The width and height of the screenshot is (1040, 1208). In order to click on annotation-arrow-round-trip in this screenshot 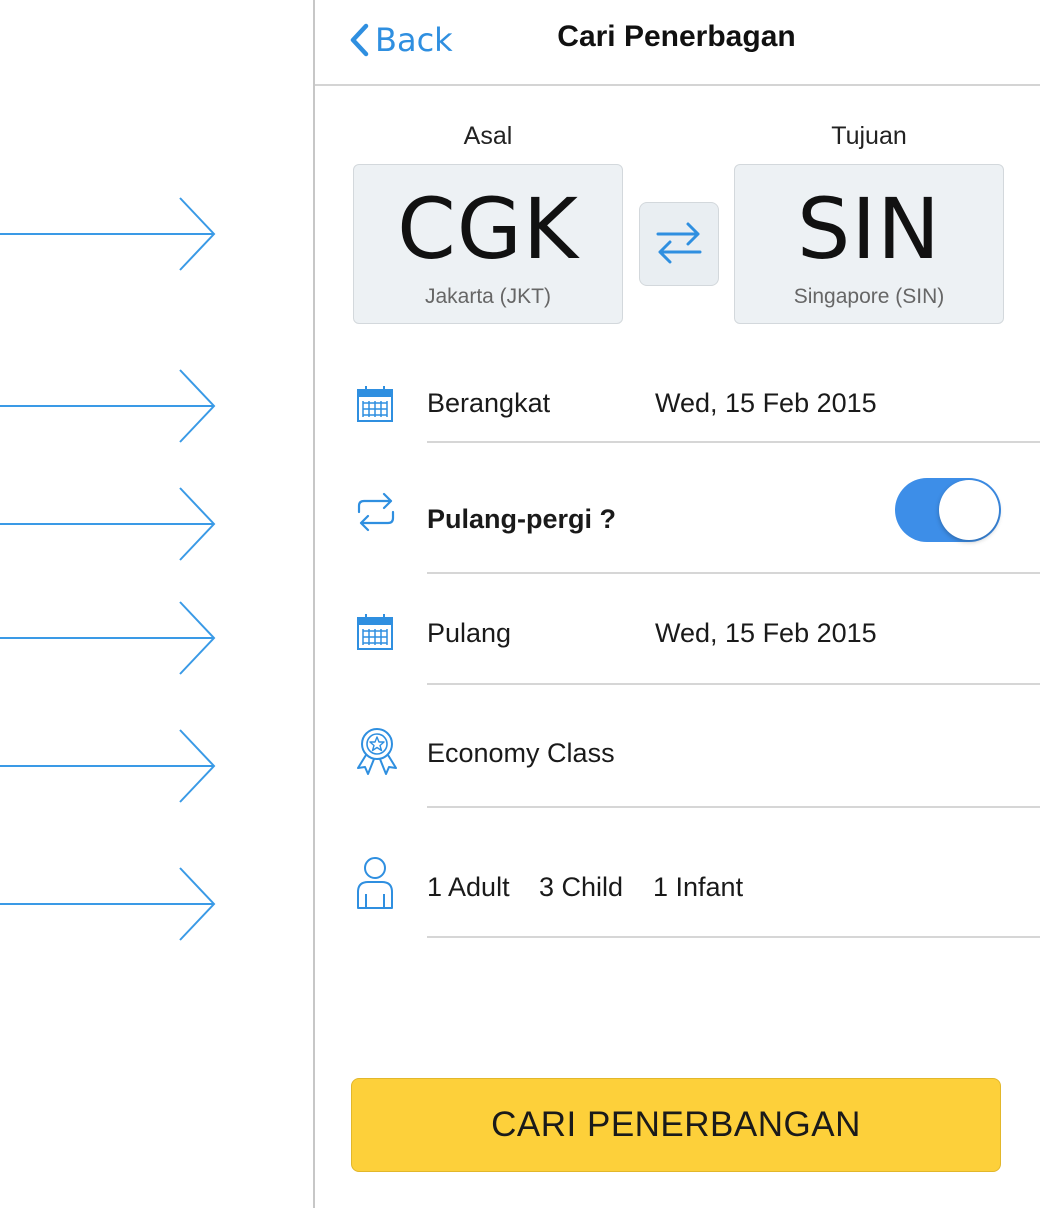, I will do `click(110, 524)`.